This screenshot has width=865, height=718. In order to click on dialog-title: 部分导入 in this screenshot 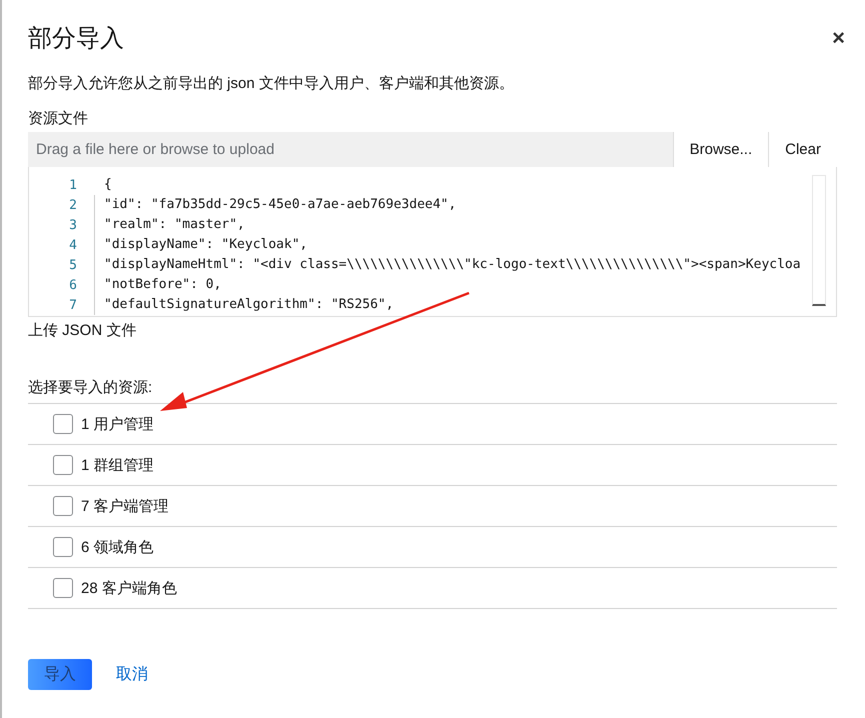, I will do `click(76, 39)`.